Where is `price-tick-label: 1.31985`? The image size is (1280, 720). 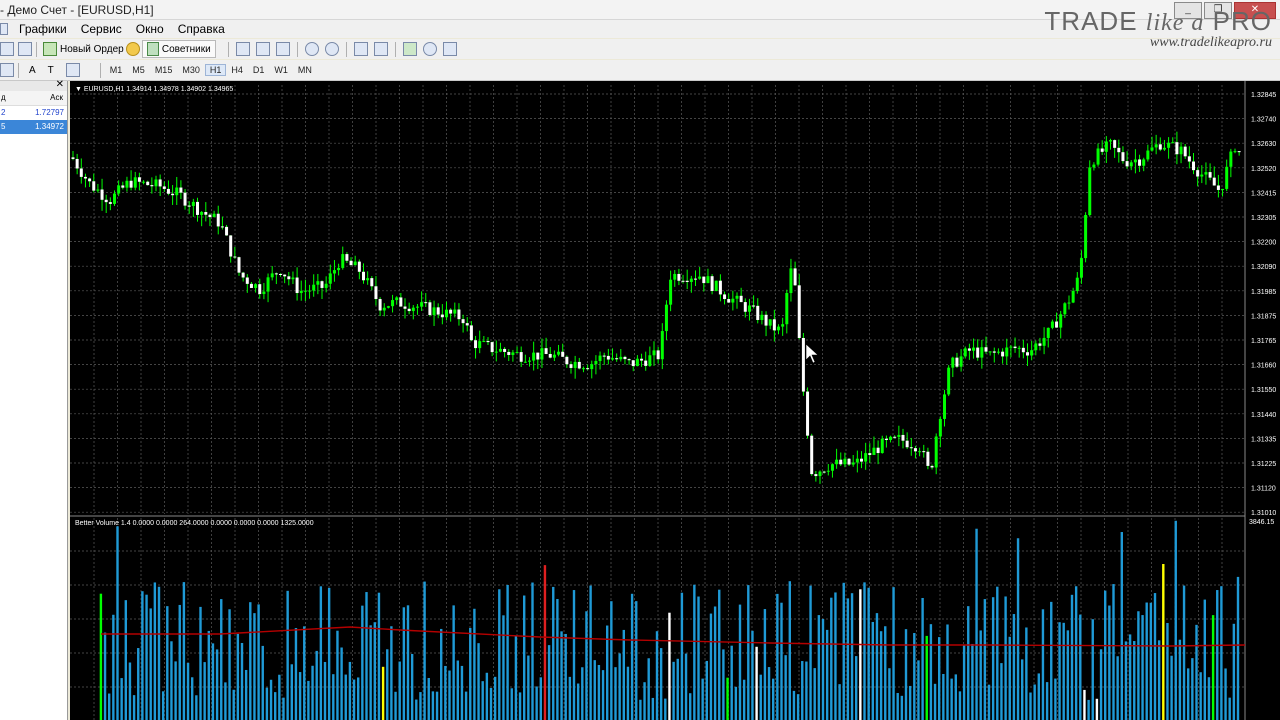 price-tick-label: 1.31985 is located at coordinates (1263, 292).